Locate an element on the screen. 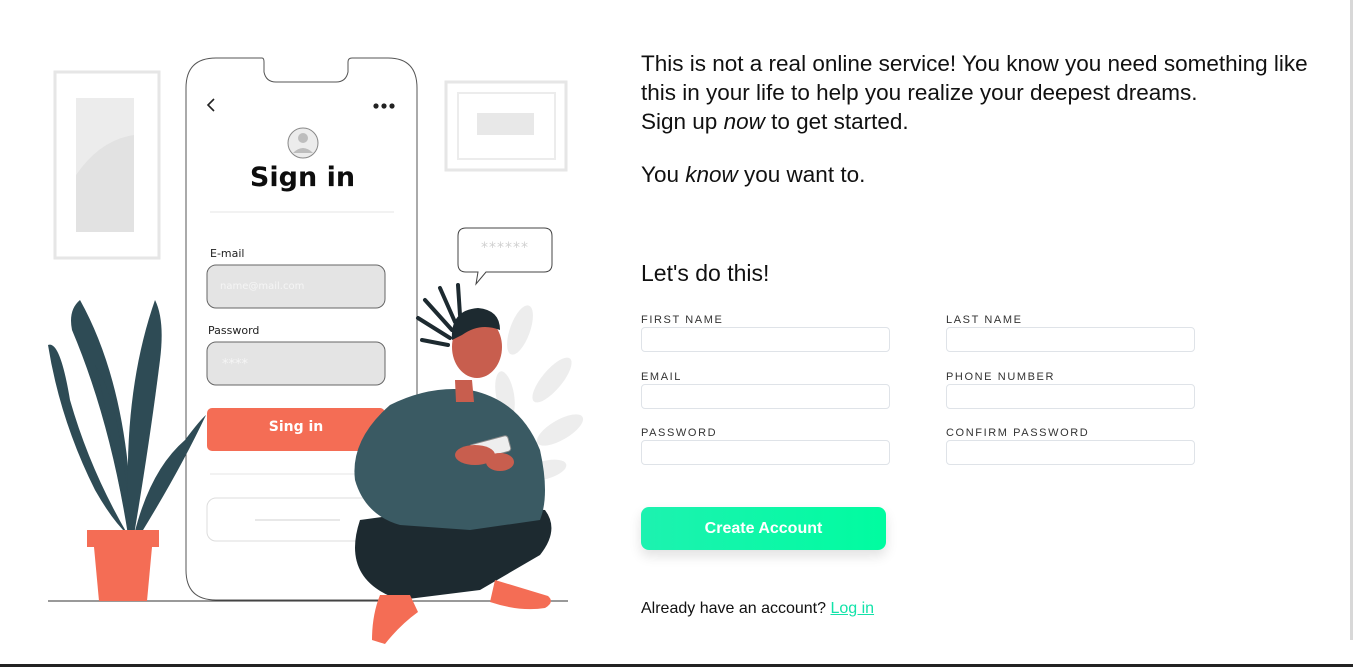 The image size is (1353, 667). intro-know-em: know is located at coordinates (711, 174).